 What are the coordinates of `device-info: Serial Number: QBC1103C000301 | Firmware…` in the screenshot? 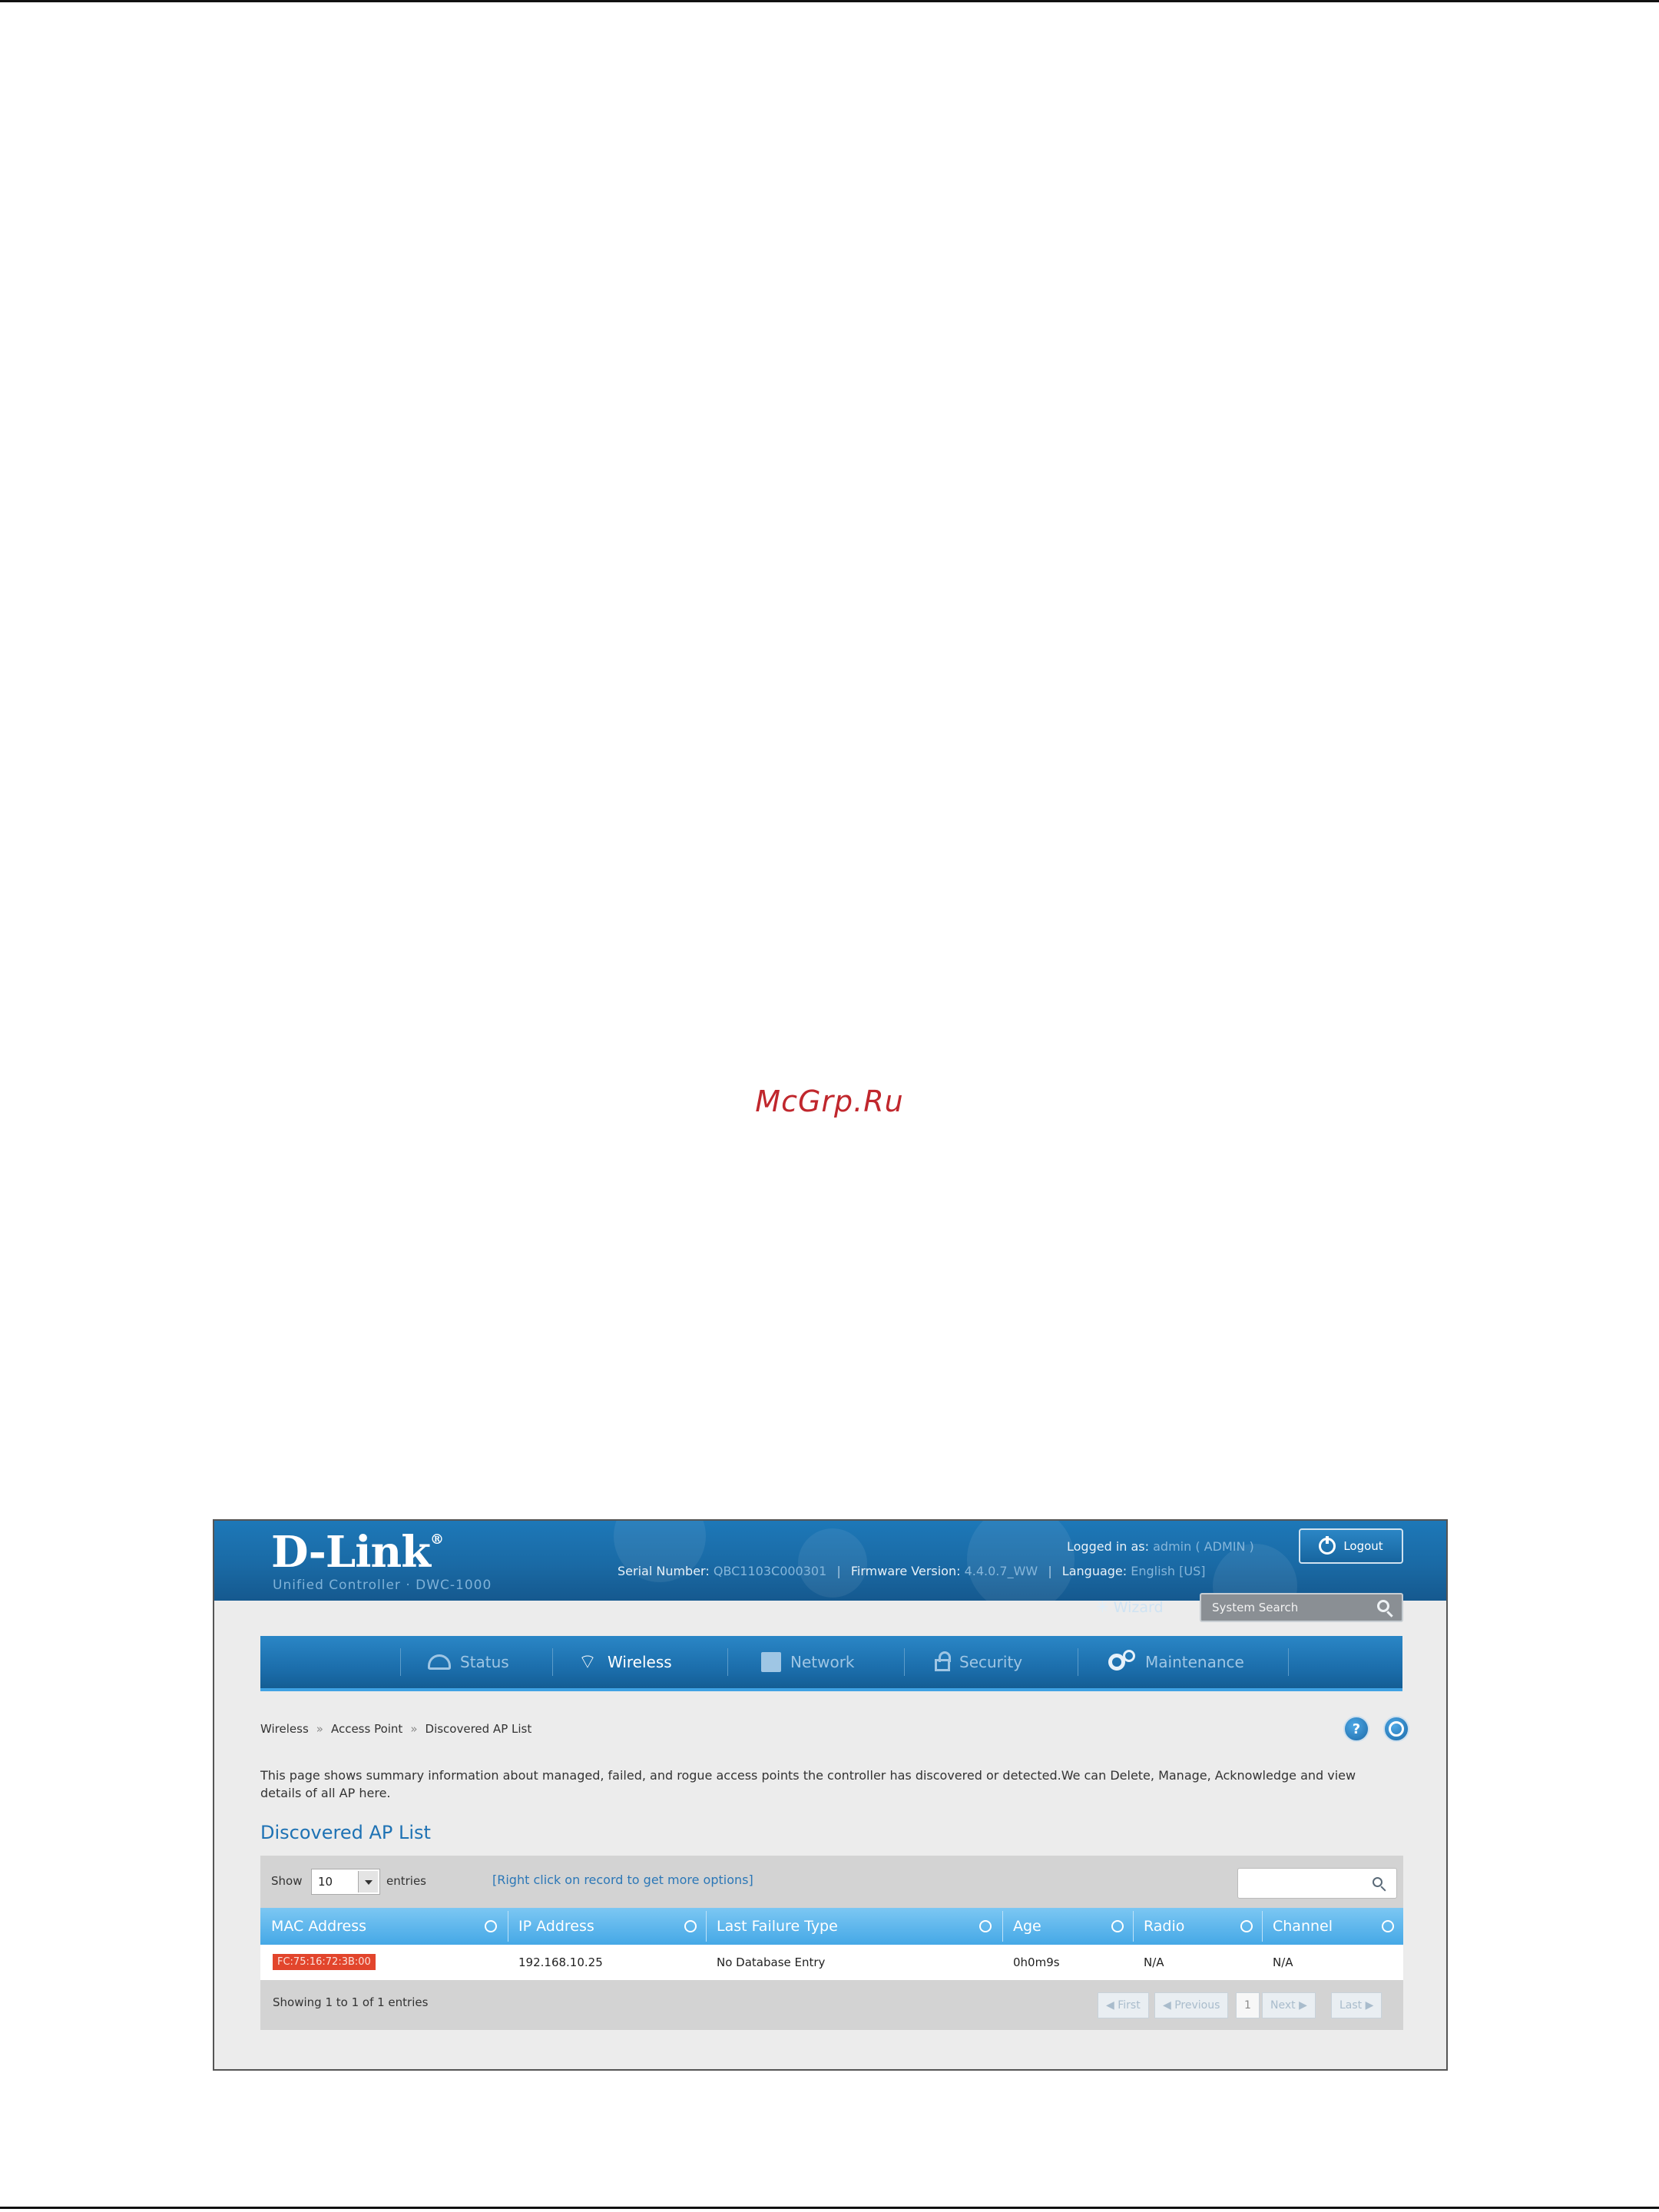 It's located at (911, 1571).